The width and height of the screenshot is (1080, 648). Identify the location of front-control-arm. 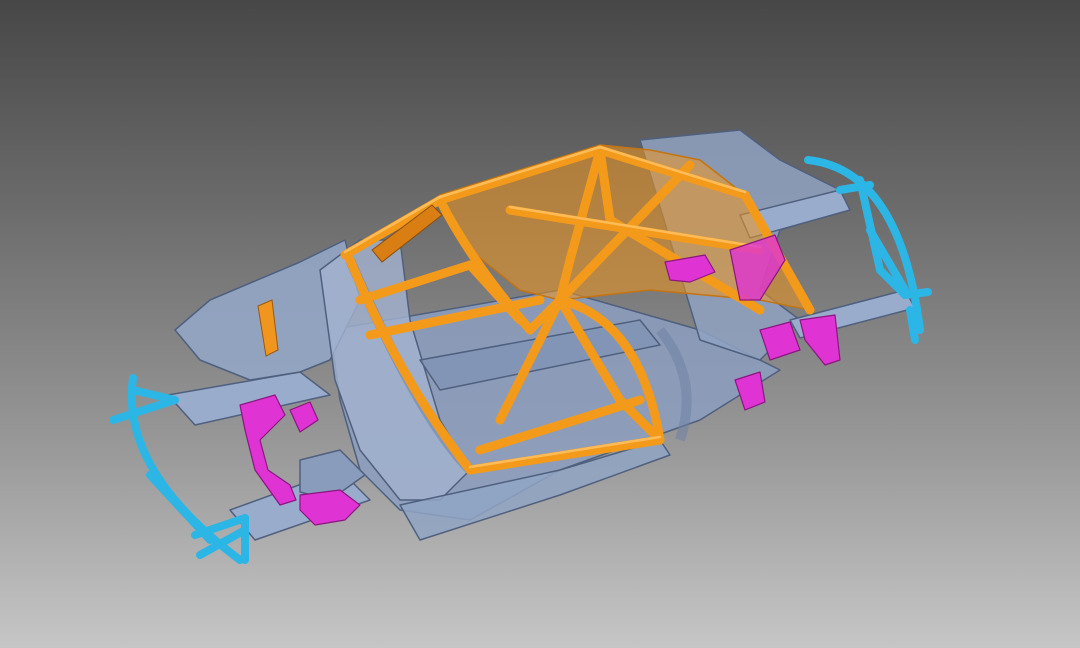
(304, 417).